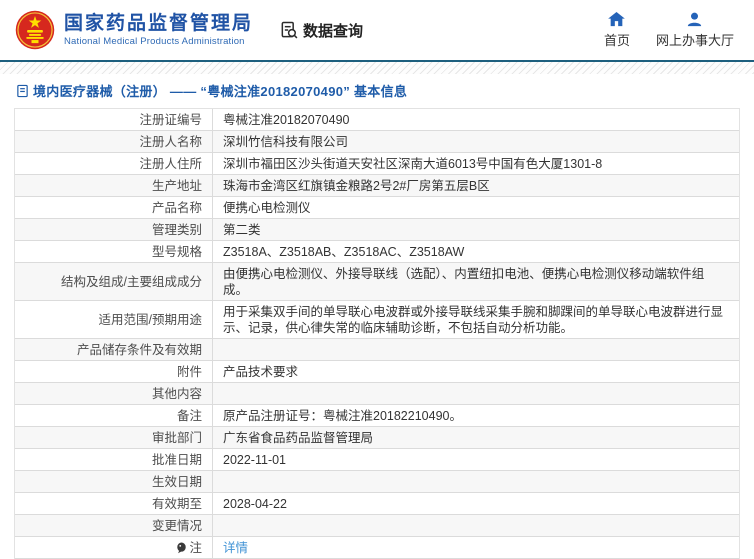  I want to click on table-row: 产品储存条件及有效期, so click(377, 350).